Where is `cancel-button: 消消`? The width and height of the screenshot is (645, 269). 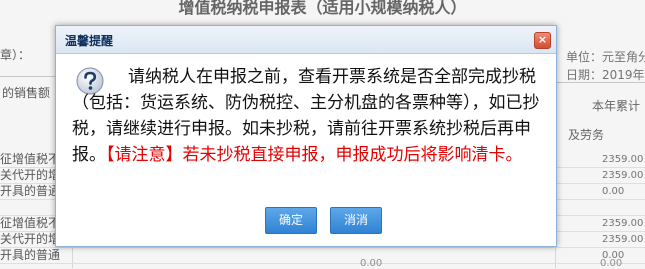 cancel-button: 消消 is located at coordinates (356, 220).